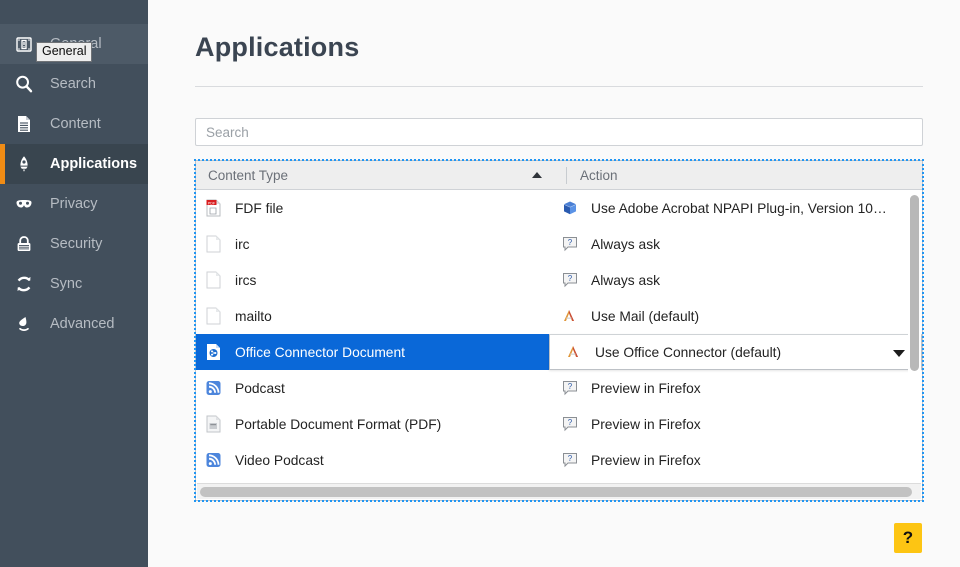 The height and width of the screenshot is (567, 960). I want to click on sidebar-item-content: Content, so click(74, 124).